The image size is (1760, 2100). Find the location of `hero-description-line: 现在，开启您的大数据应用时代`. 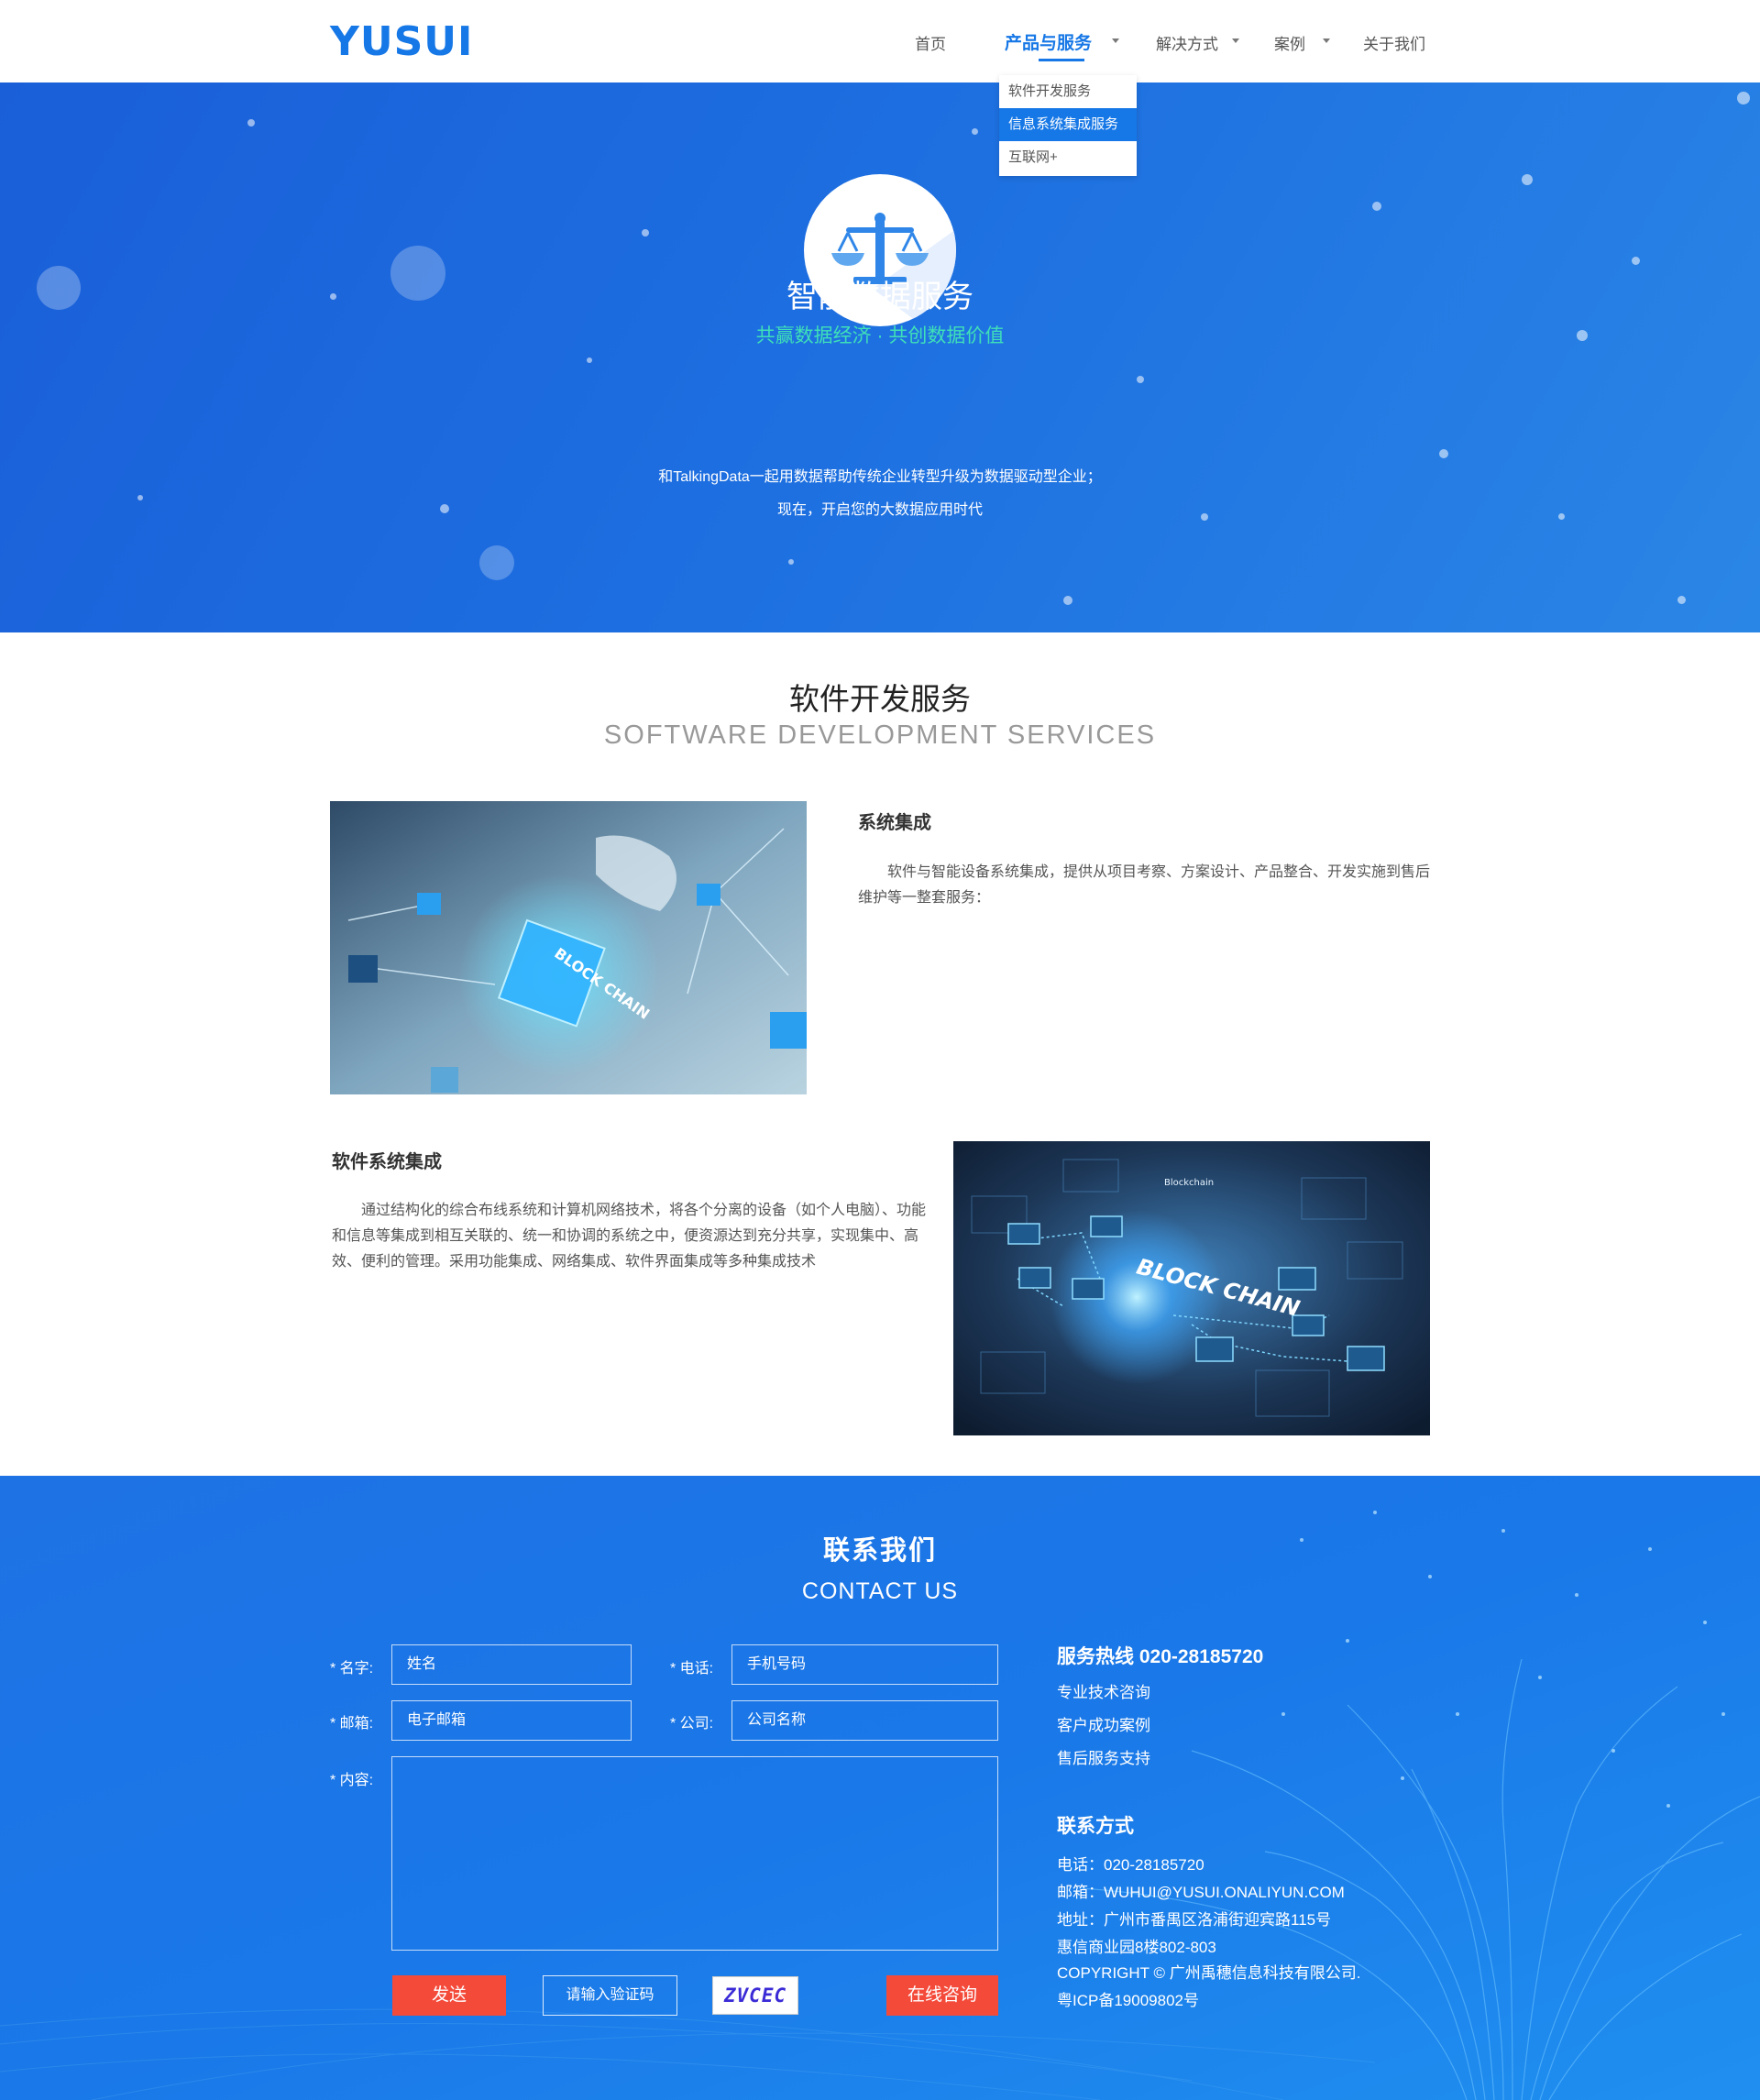

hero-description-line: 现在，开启您的大数据应用时代 is located at coordinates (879, 510).